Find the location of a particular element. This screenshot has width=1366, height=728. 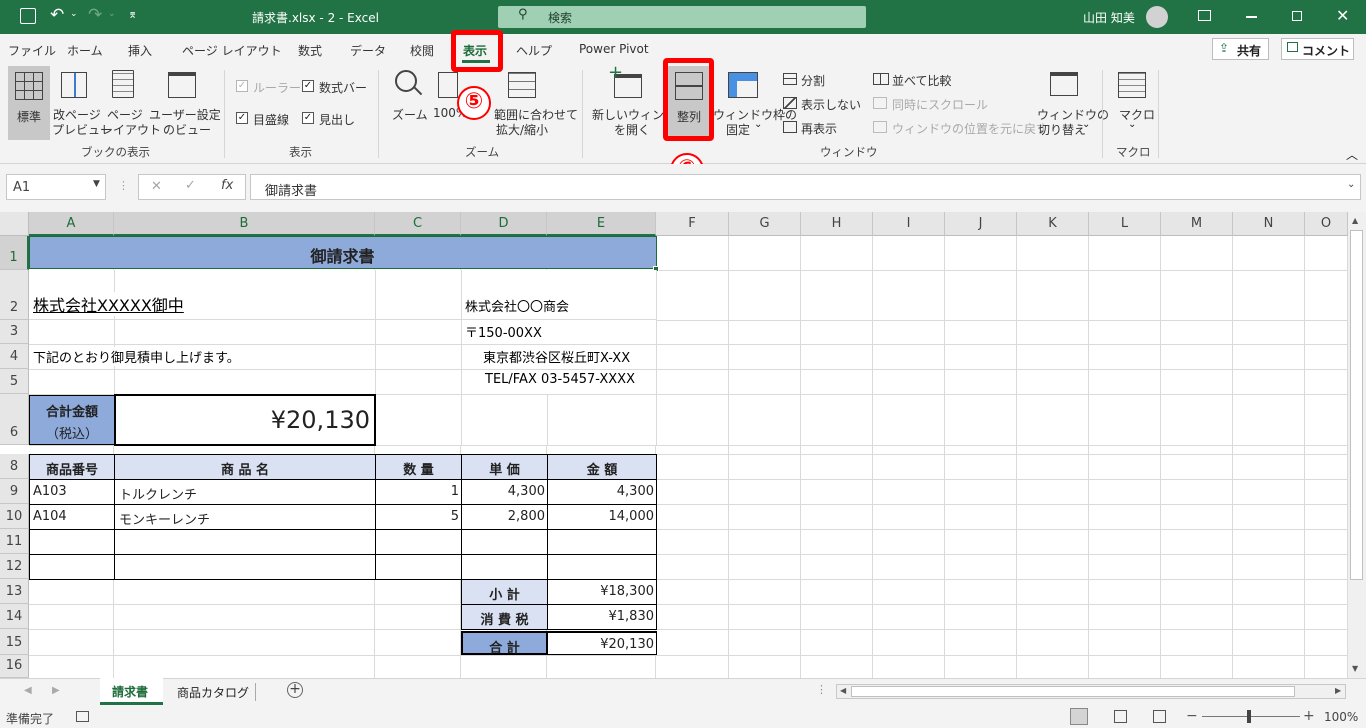

tab-home: ホーム is located at coordinates (85, 50).